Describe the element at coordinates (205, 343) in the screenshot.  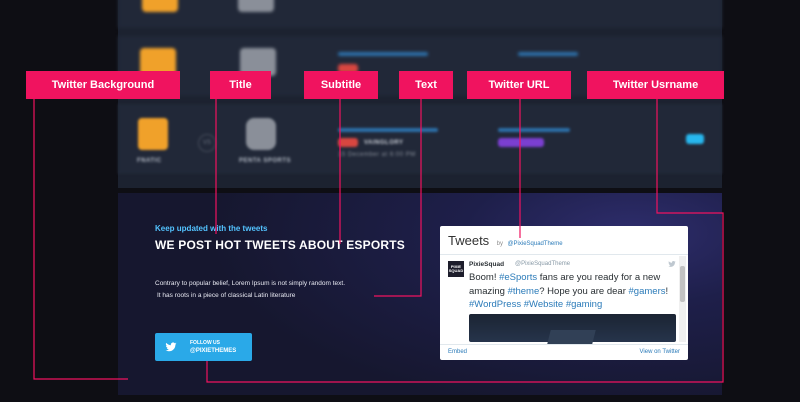
I see `follow-label: FOLLOW US` at that location.